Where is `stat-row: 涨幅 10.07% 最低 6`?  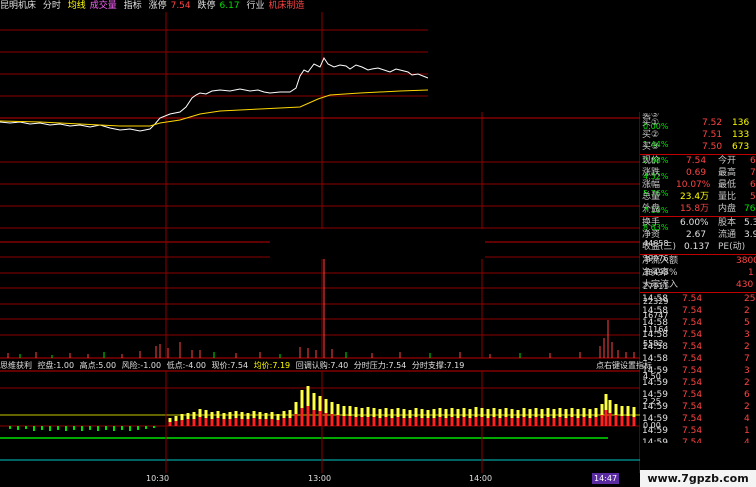
stat-row: 涨幅 10.07% 最低 6 is located at coordinates (699, 185).